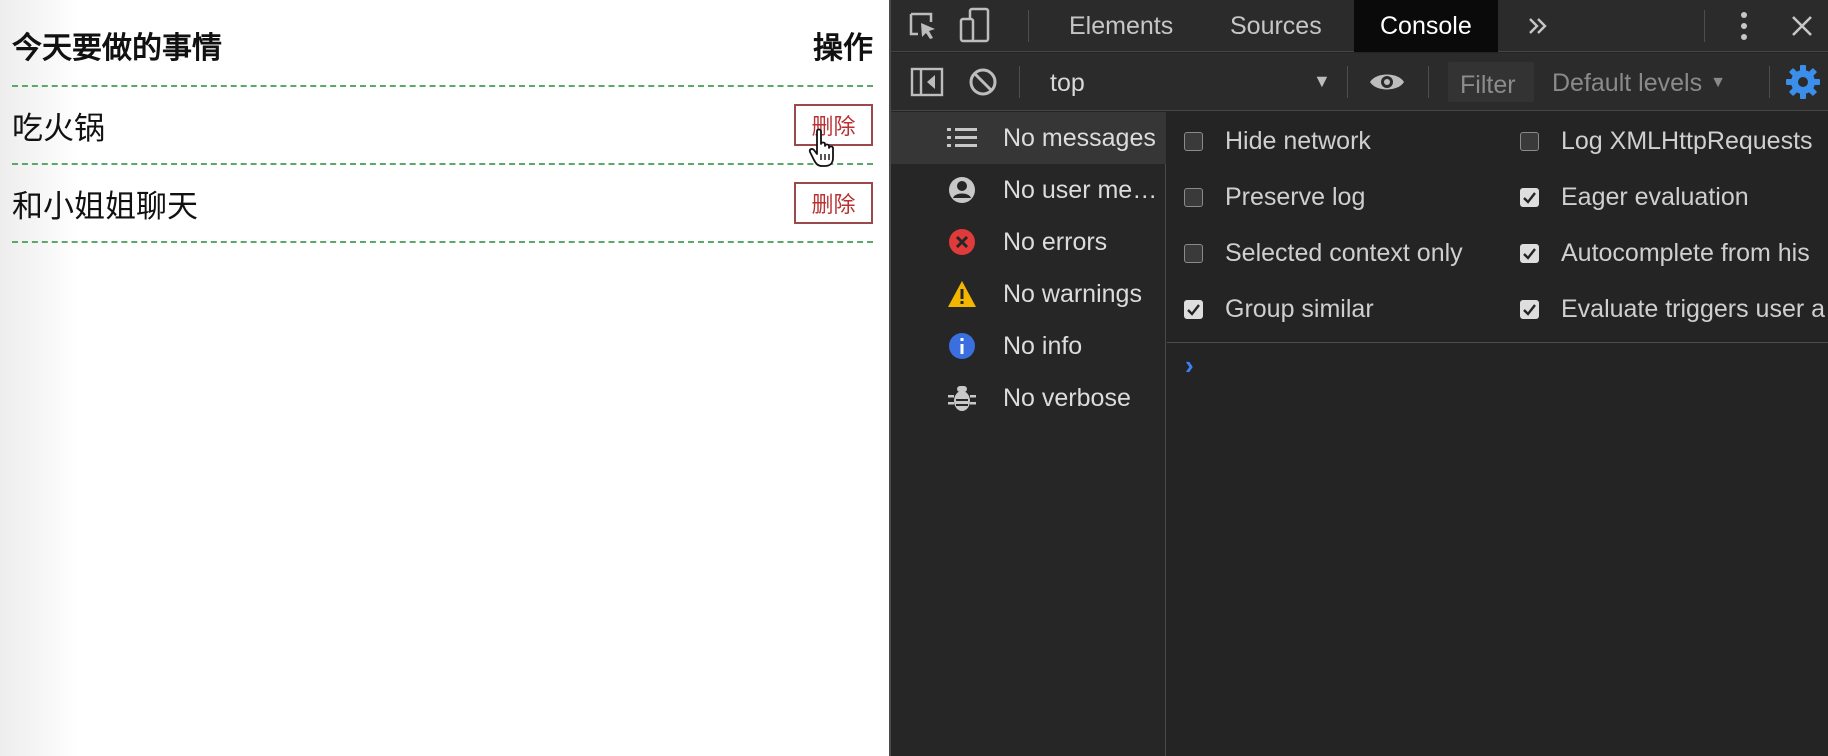 The width and height of the screenshot is (1828, 756). What do you see at coordinates (1298, 140) in the screenshot?
I see `setting-label: Hide network` at bounding box center [1298, 140].